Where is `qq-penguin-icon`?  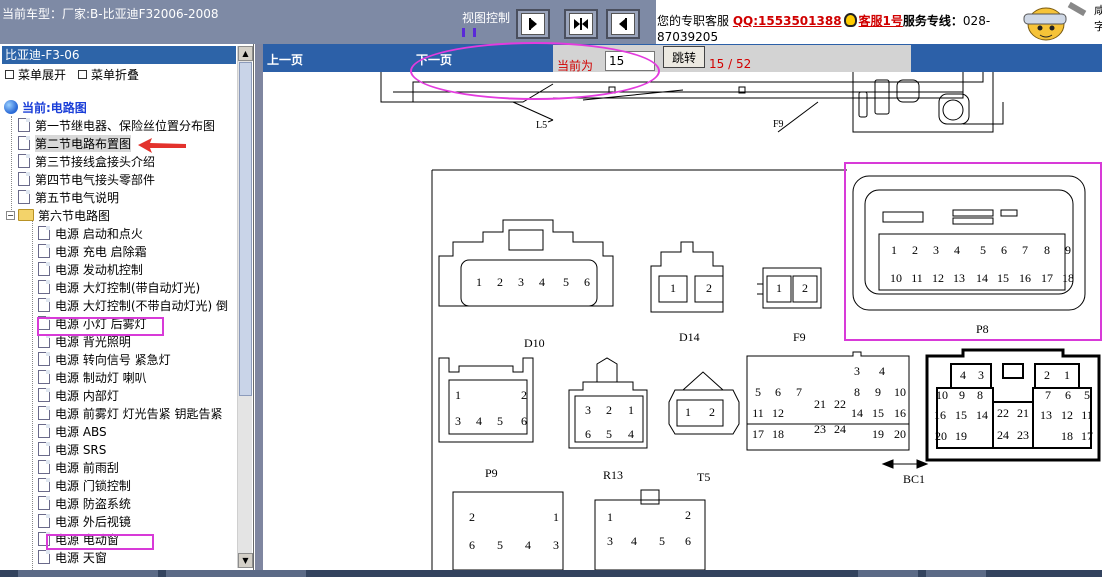 qq-penguin-icon is located at coordinates (850, 20).